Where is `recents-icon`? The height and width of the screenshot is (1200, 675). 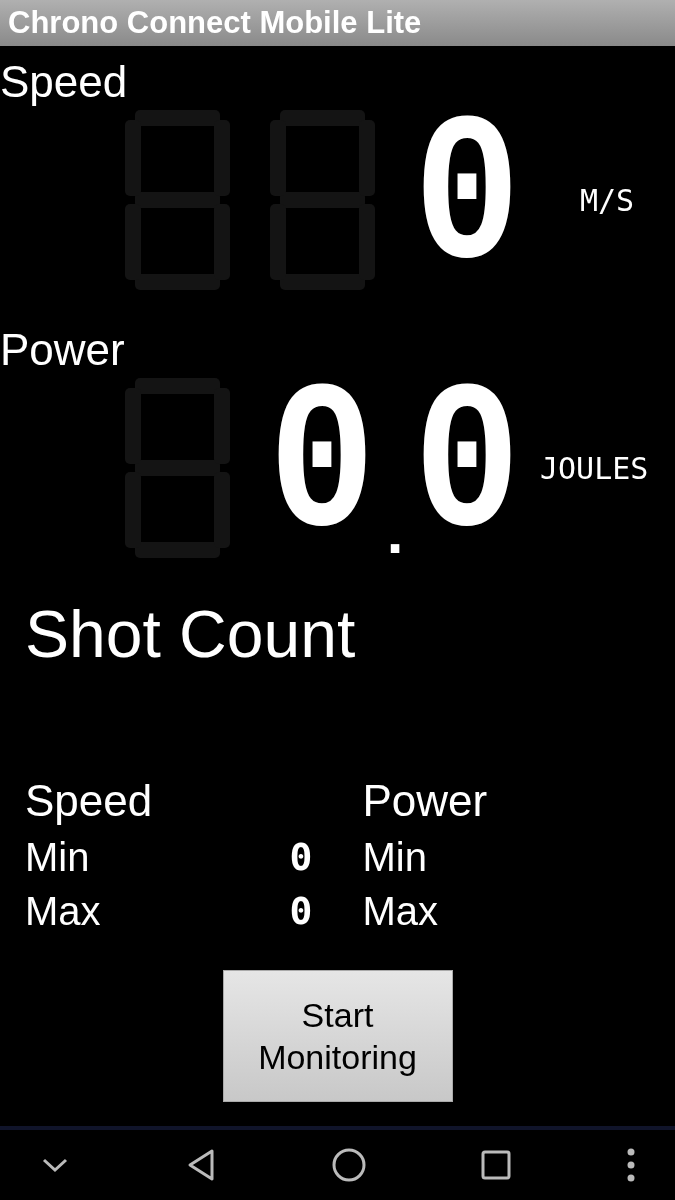 recents-icon is located at coordinates (496, 1165).